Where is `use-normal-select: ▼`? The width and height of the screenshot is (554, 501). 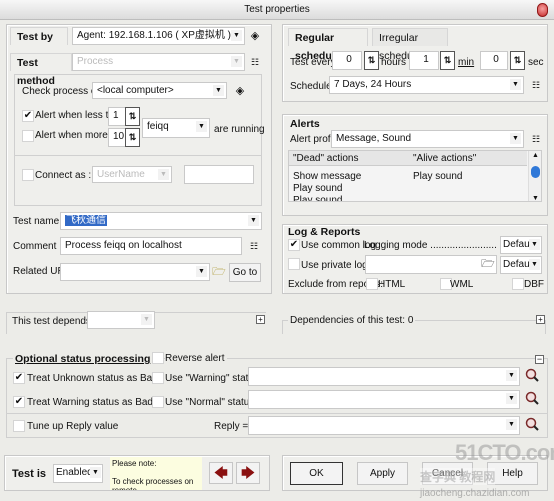 use-normal-select: ▼ is located at coordinates (384, 399).